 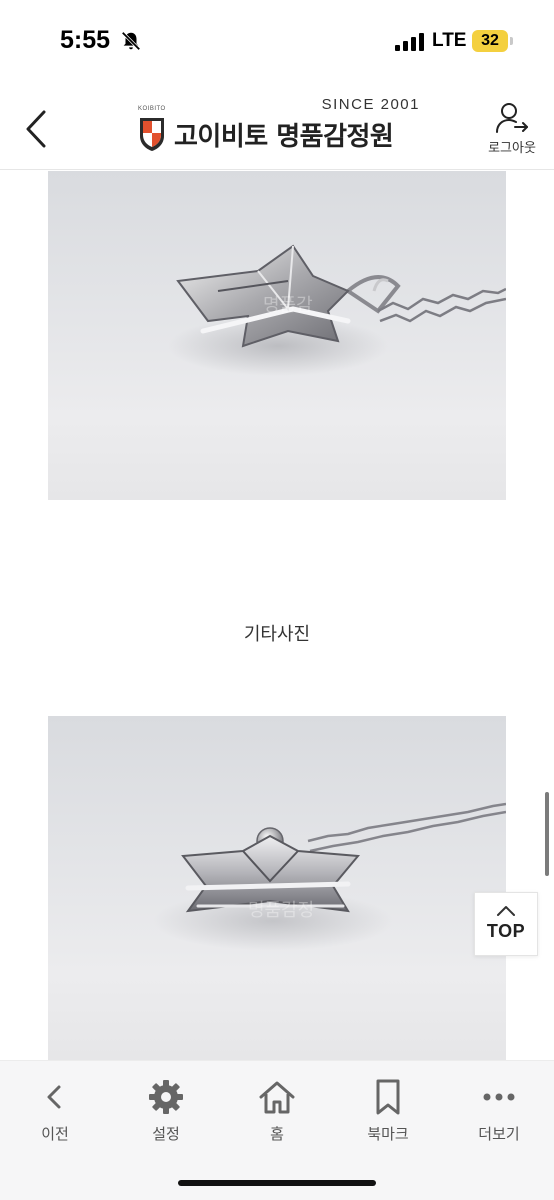 I want to click on bell-slash-icon, so click(x=131, y=41).